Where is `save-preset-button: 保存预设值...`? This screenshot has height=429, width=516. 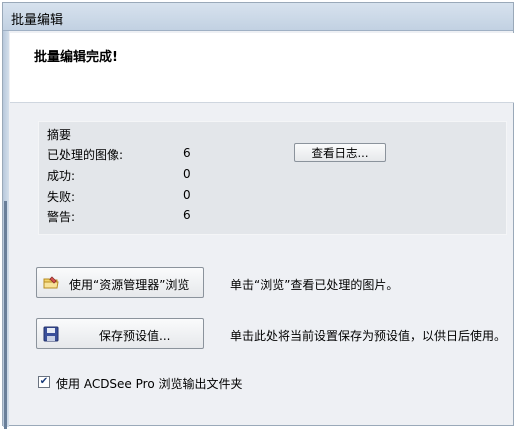 save-preset-button: 保存预设值... is located at coordinates (120, 333).